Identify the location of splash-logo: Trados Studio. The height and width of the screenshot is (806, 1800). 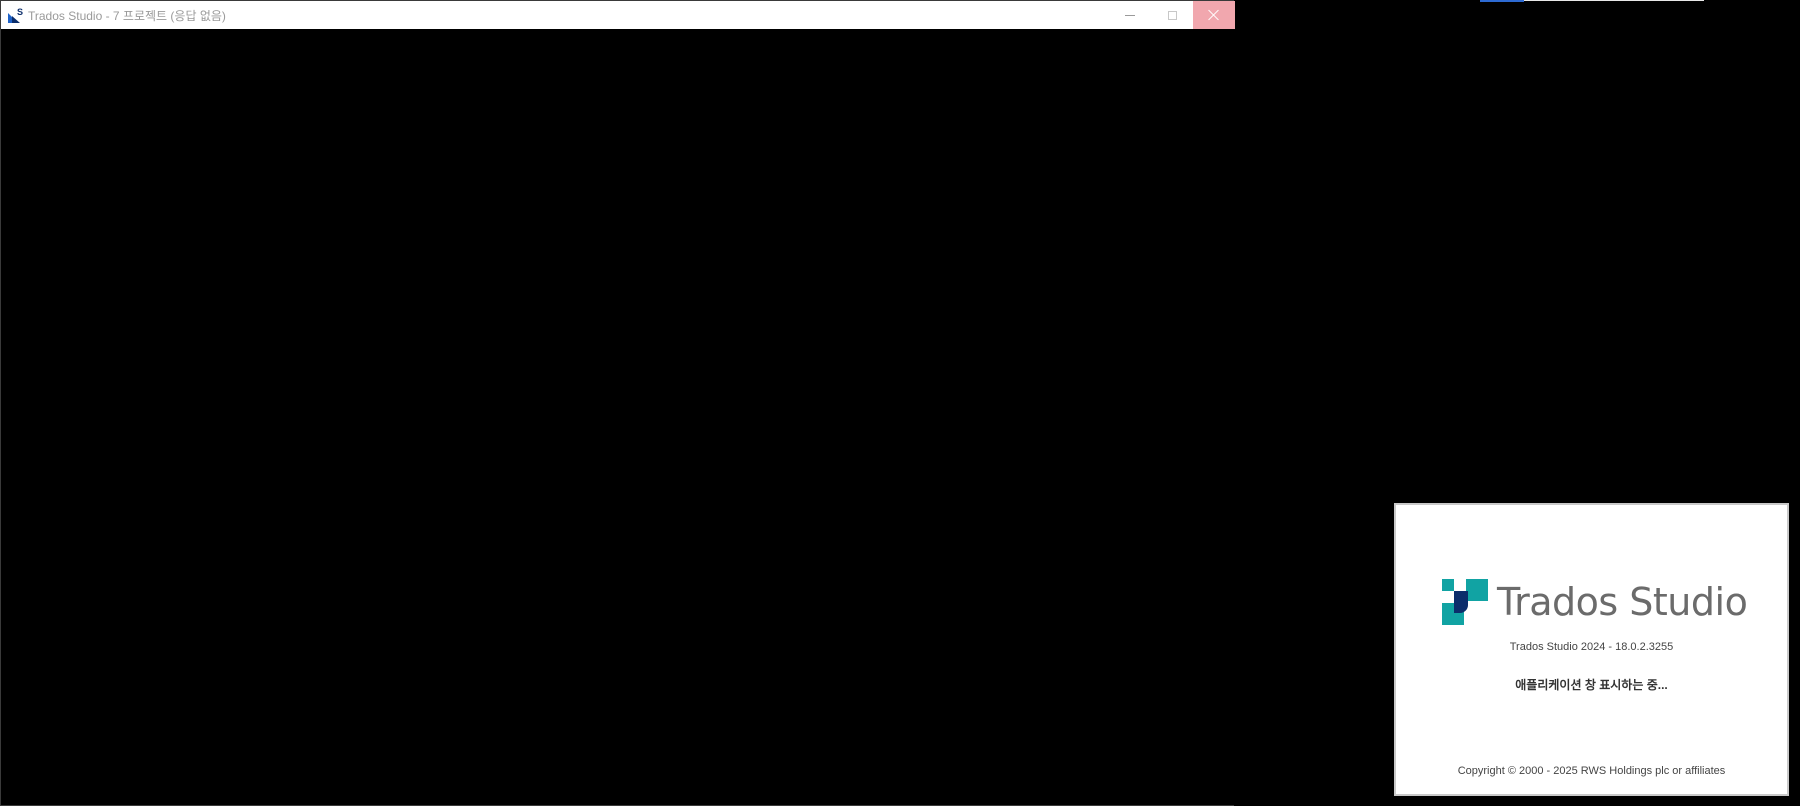
(1595, 602).